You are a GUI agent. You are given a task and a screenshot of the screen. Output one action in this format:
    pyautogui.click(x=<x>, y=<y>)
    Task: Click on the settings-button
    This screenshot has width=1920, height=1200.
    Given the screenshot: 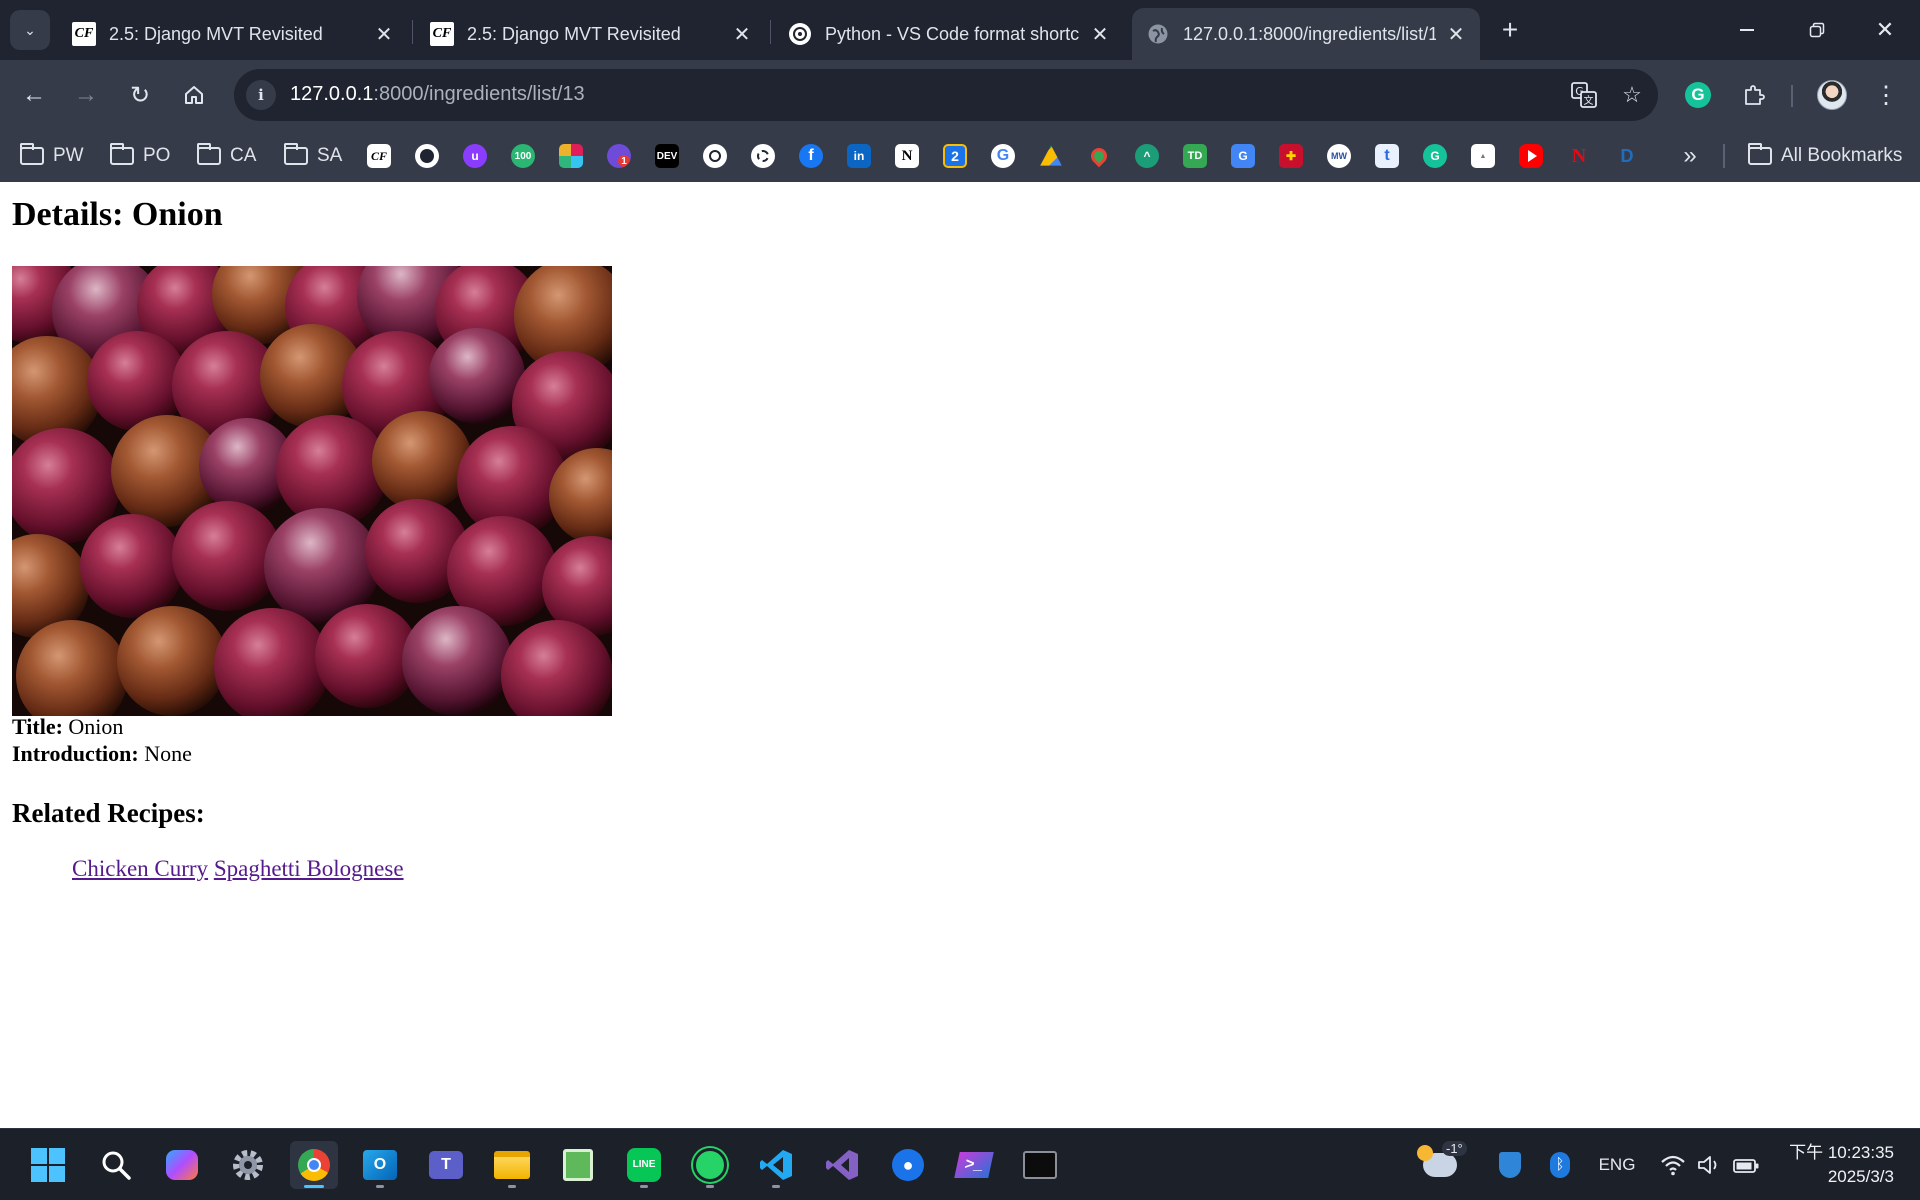 What is the action you would take?
    pyautogui.click(x=248, y=1165)
    